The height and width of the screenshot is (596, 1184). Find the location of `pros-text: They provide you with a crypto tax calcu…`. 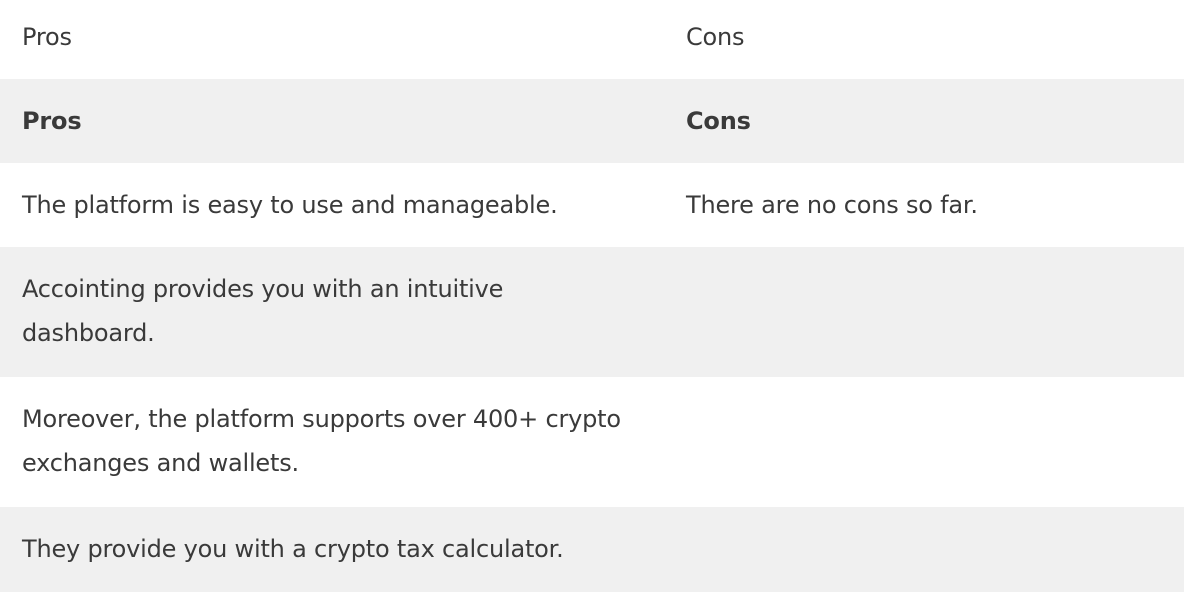

pros-text: They provide you with a crypto tax calcu… is located at coordinates (293, 549).